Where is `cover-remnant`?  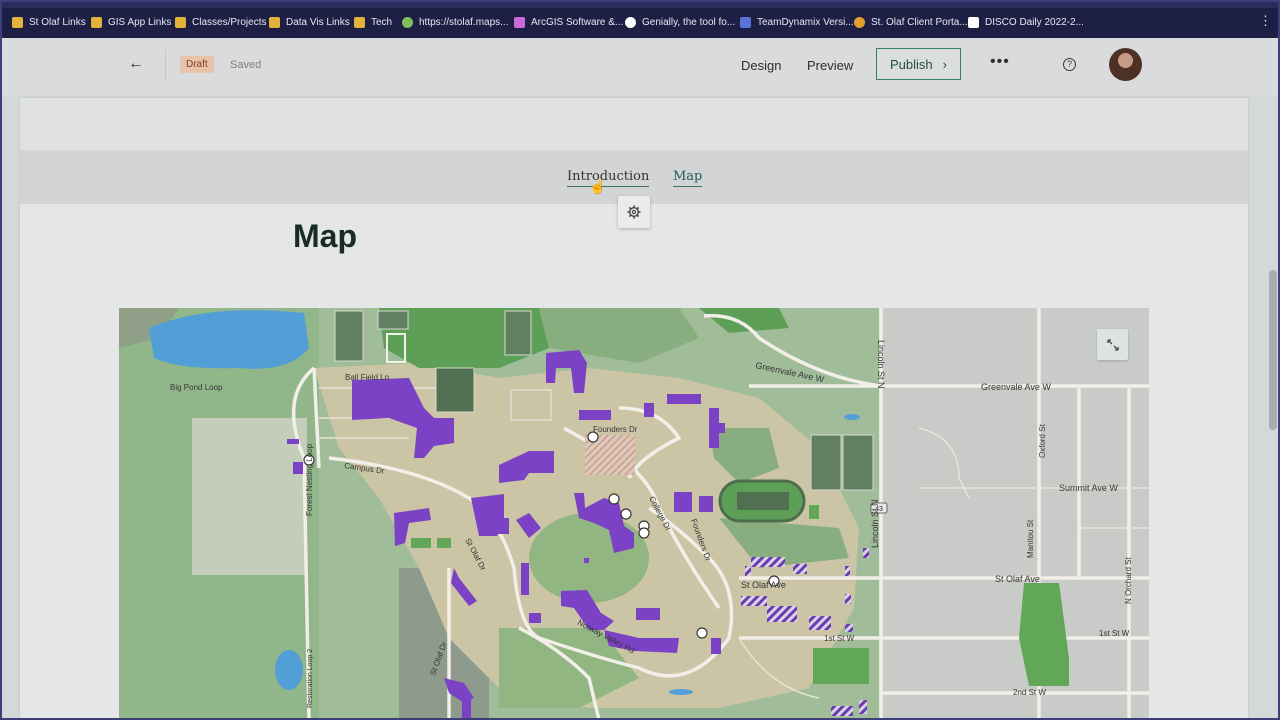
cover-remnant is located at coordinates (634, 124).